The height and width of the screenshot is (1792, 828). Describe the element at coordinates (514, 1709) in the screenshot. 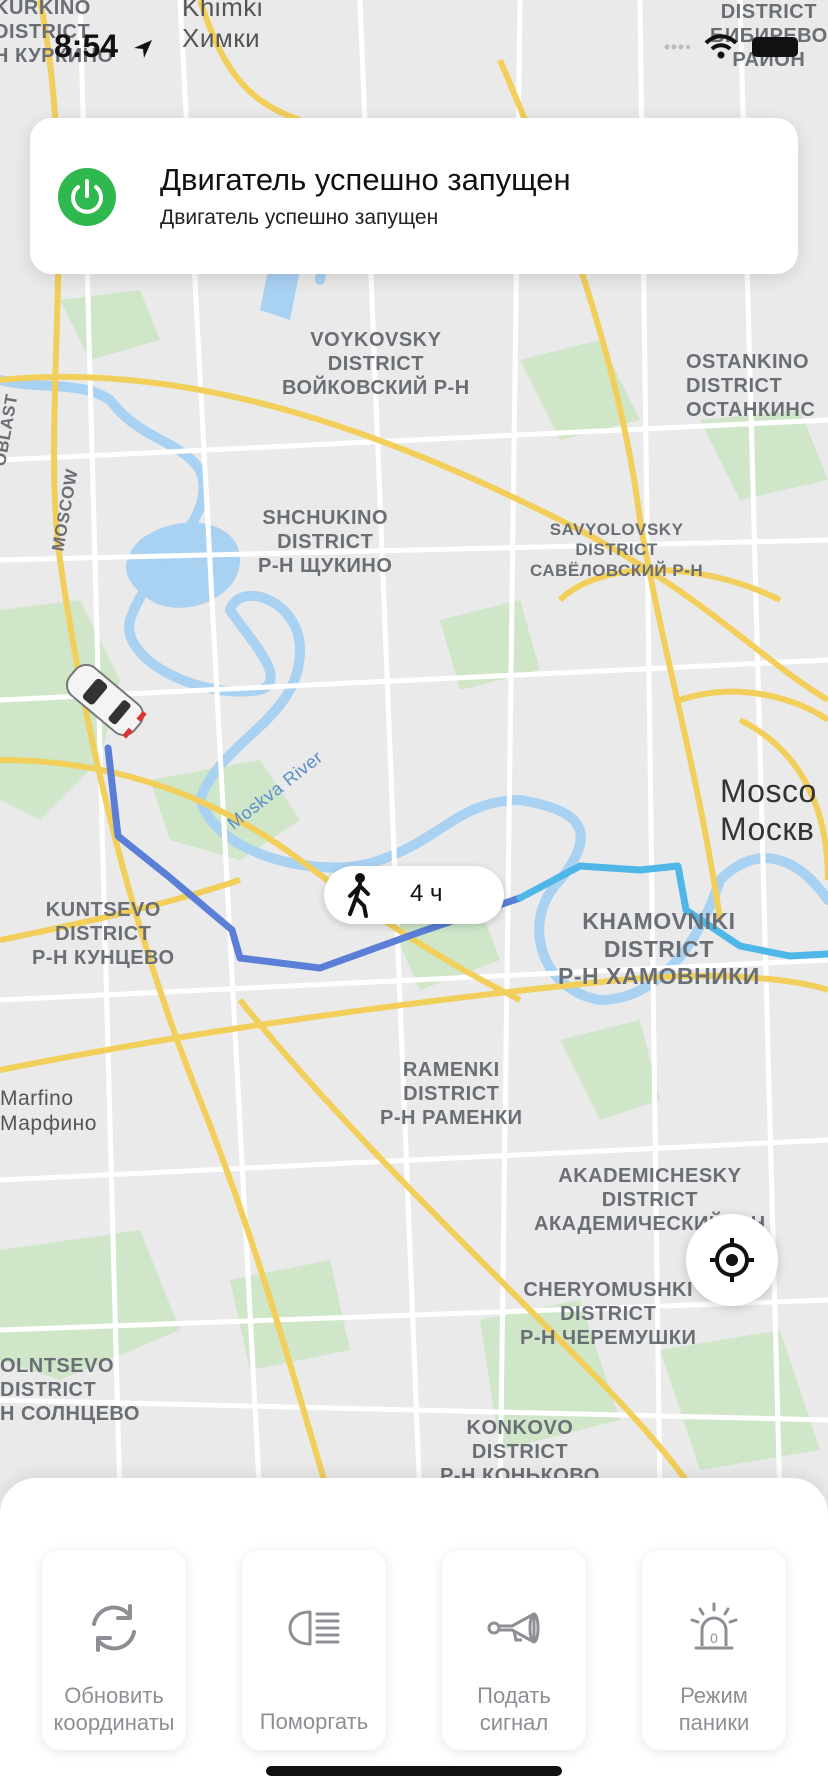

I see `horn-label: Подать сигнал` at that location.